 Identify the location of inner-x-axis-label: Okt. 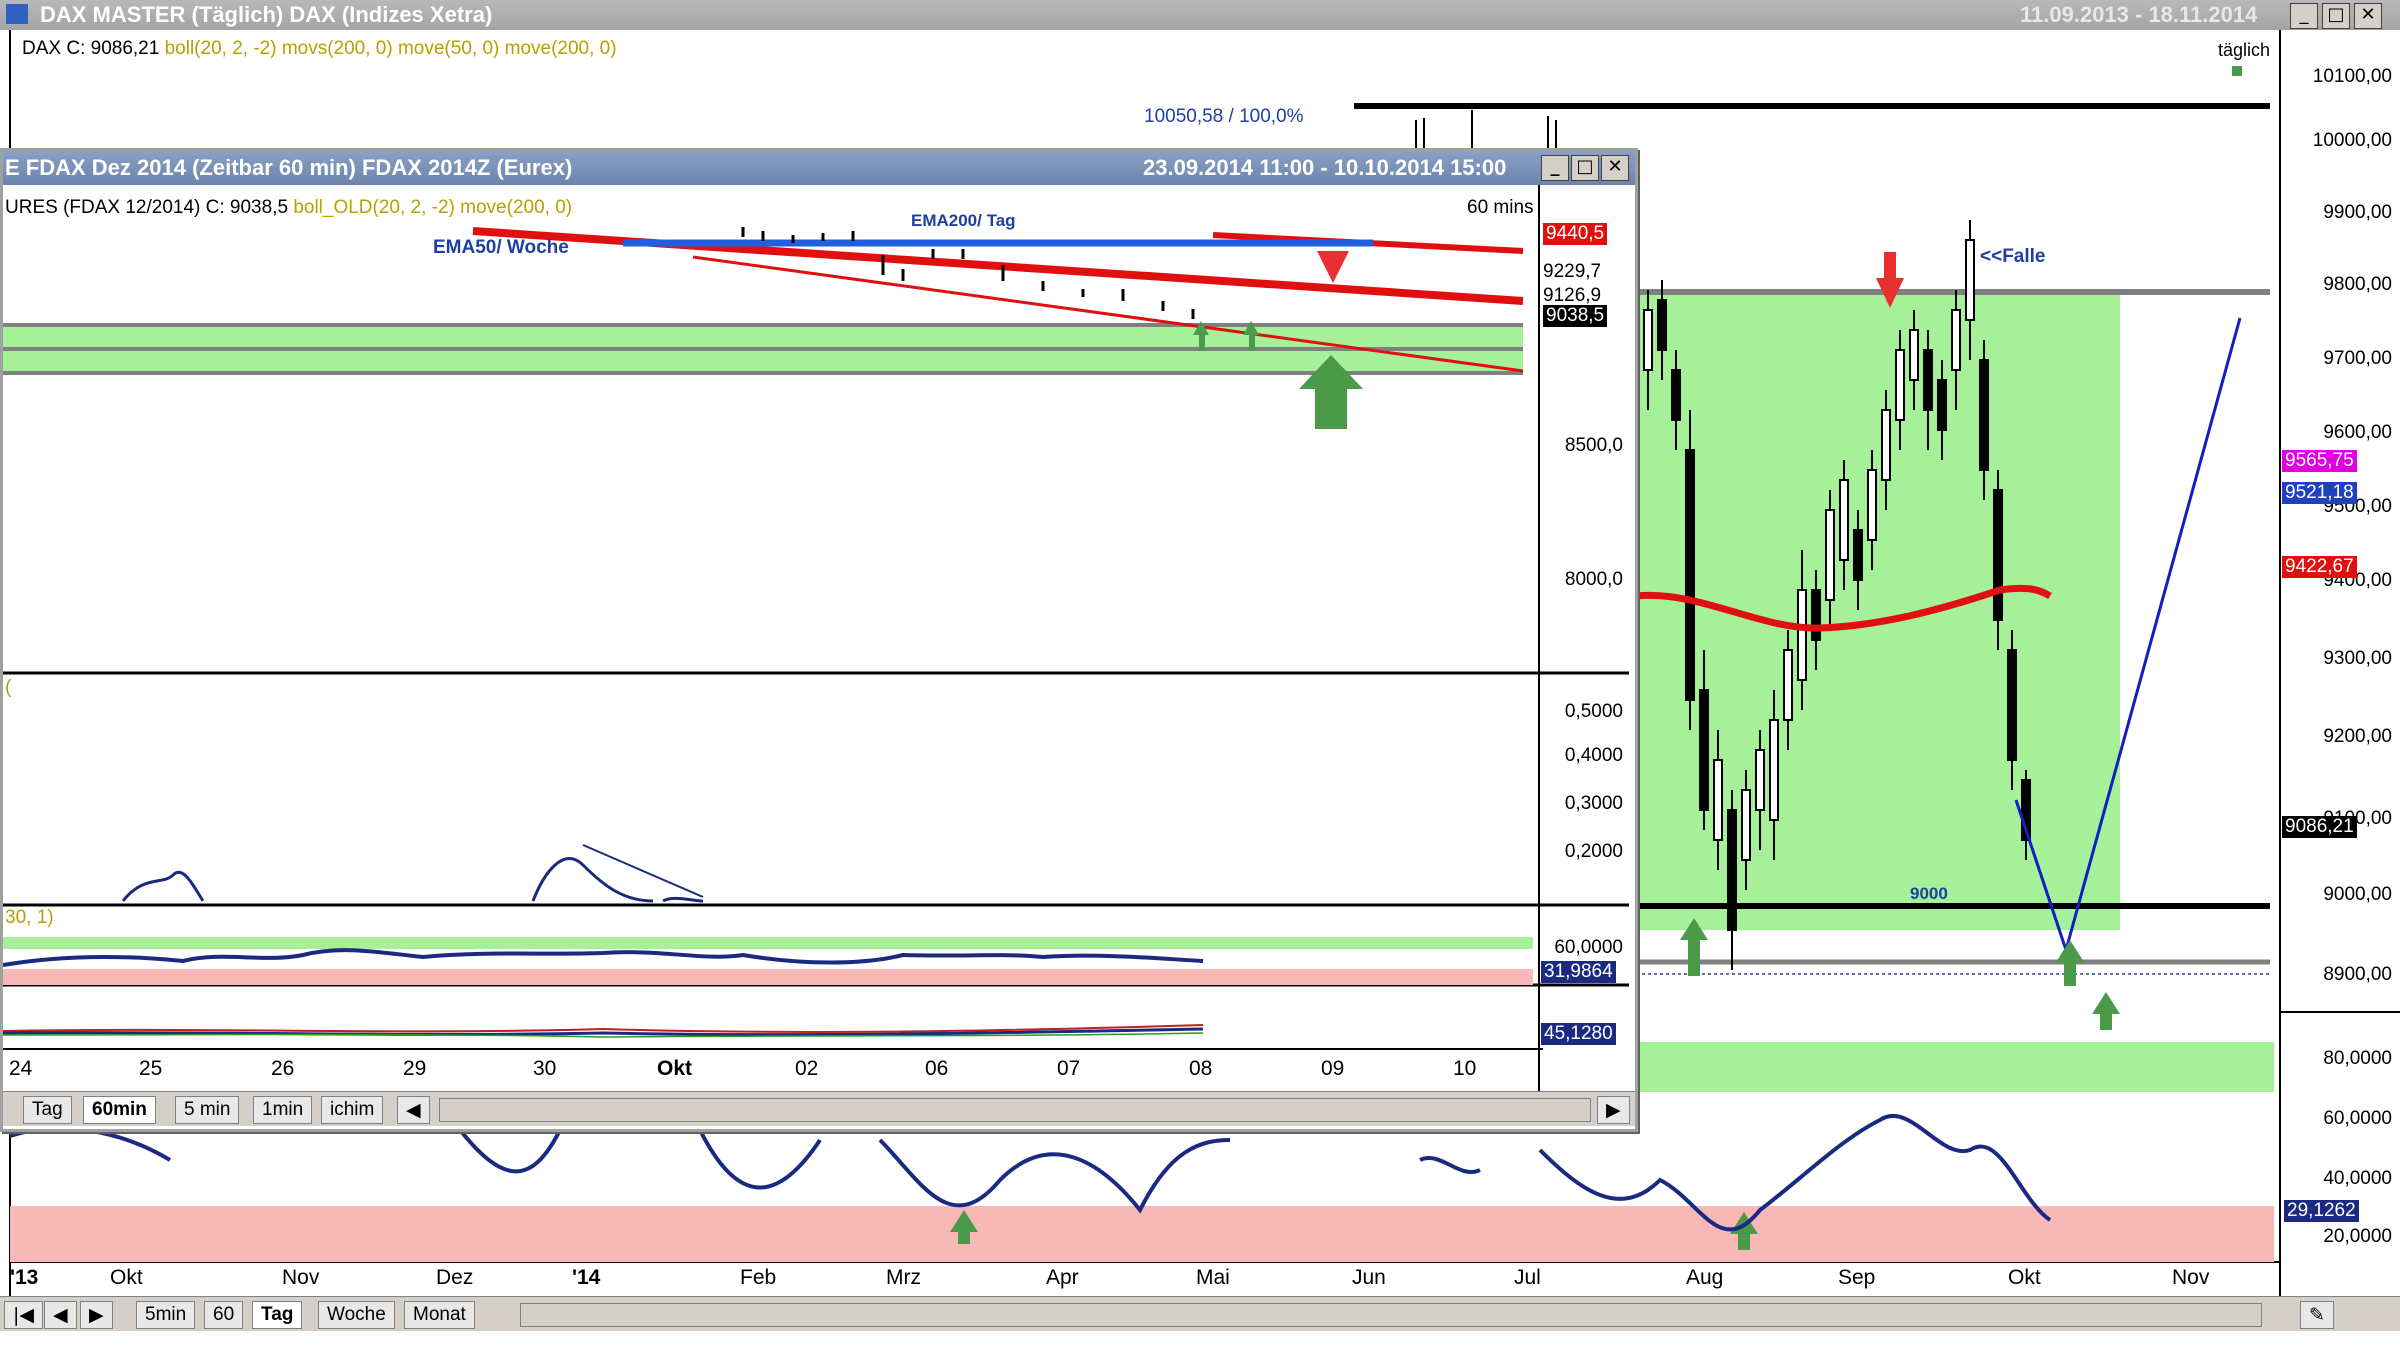
(675, 1068).